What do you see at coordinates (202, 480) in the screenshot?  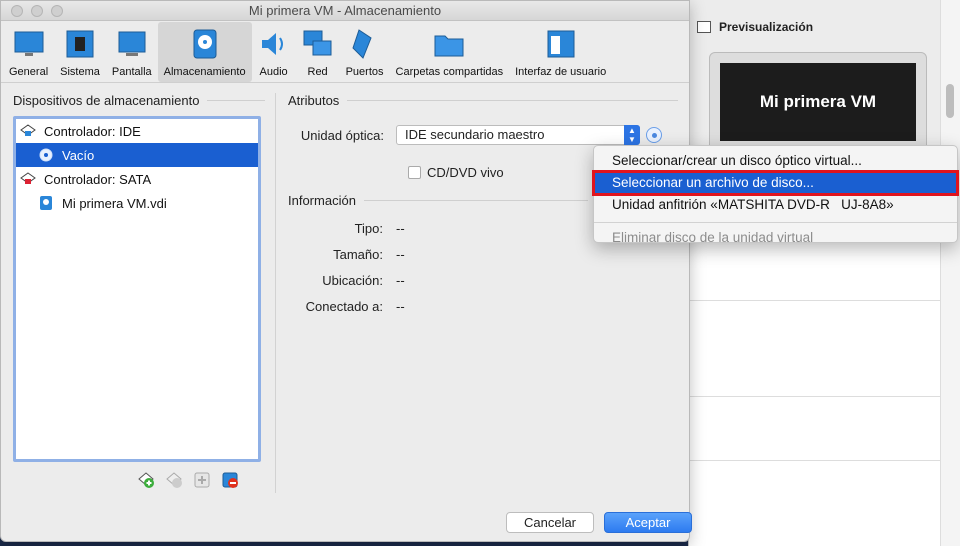 I see `disk-add-icon` at bounding box center [202, 480].